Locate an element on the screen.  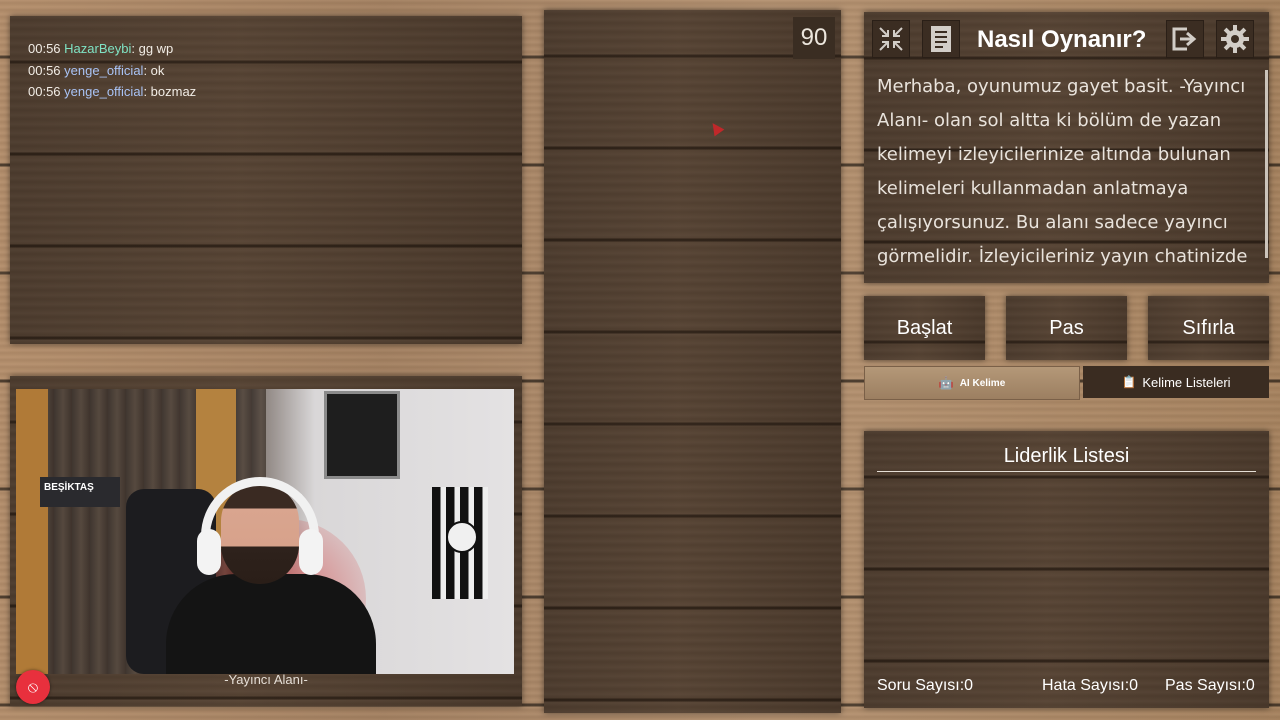
exit-icon is located at coordinates (1185, 39).